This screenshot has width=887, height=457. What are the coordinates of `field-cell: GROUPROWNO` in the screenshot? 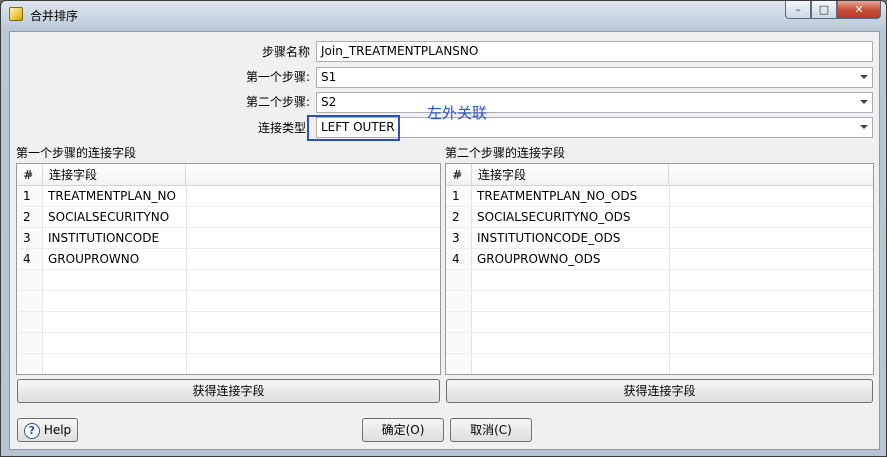 It's located at (93, 259).